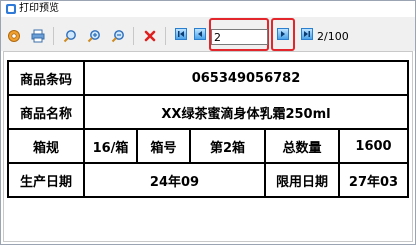  What do you see at coordinates (246, 78) in the screenshot?
I see `barcode-value: 065349056782` at bounding box center [246, 78].